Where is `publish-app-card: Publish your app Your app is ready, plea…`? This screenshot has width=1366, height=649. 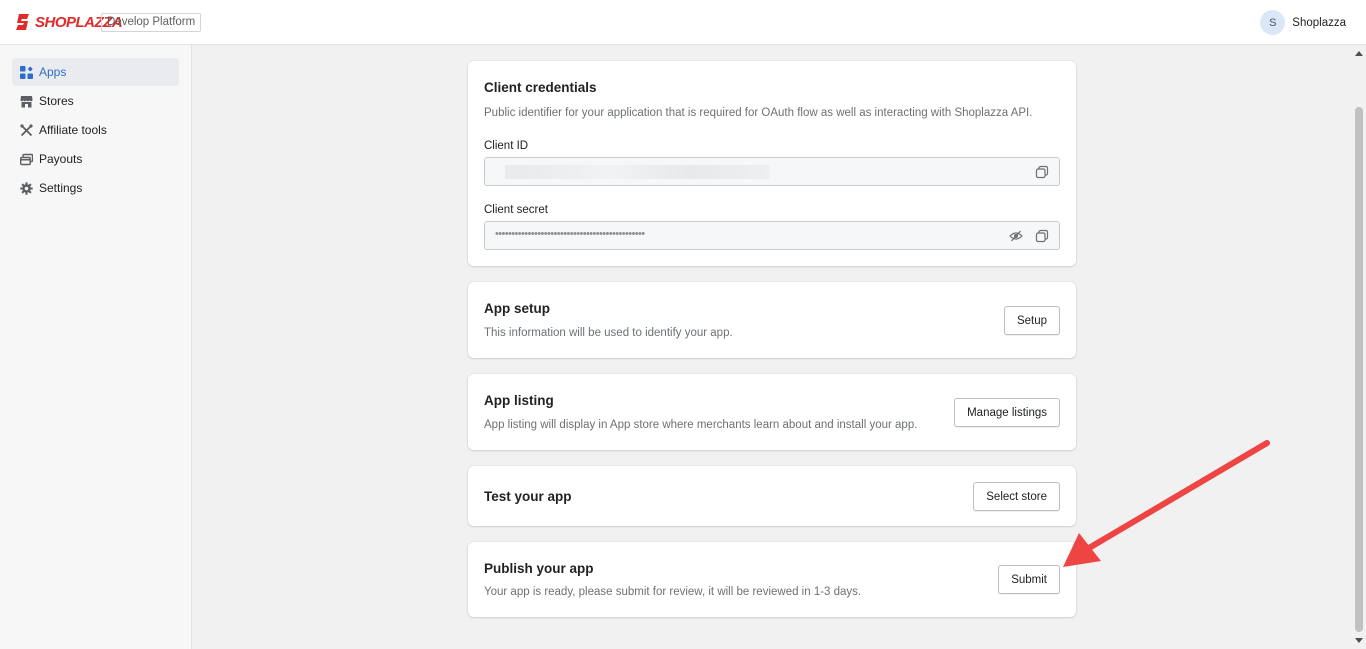 publish-app-card: Publish your app Your app is ready, plea… is located at coordinates (772, 579).